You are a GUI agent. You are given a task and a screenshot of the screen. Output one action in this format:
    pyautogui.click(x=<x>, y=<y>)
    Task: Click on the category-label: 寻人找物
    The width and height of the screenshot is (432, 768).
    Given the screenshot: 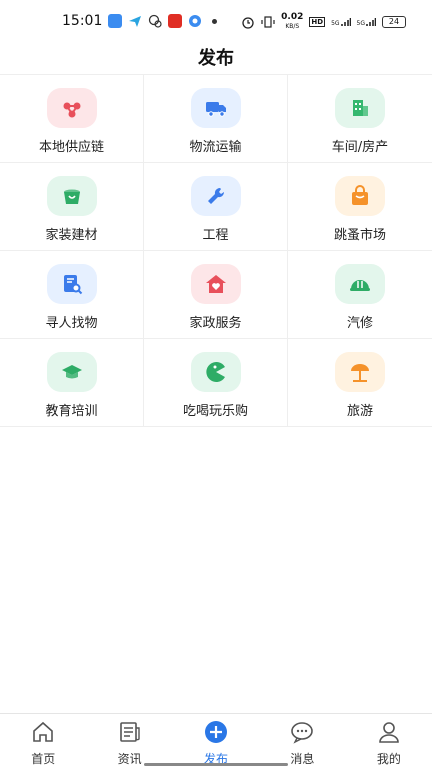 What is the action you would take?
    pyautogui.click(x=71, y=323)
    